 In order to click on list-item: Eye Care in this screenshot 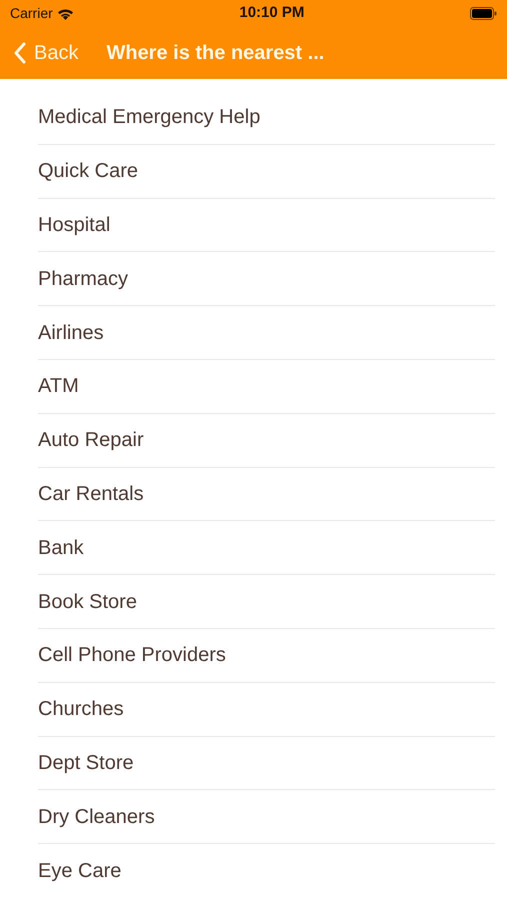, I will do `click(266, 871)`.